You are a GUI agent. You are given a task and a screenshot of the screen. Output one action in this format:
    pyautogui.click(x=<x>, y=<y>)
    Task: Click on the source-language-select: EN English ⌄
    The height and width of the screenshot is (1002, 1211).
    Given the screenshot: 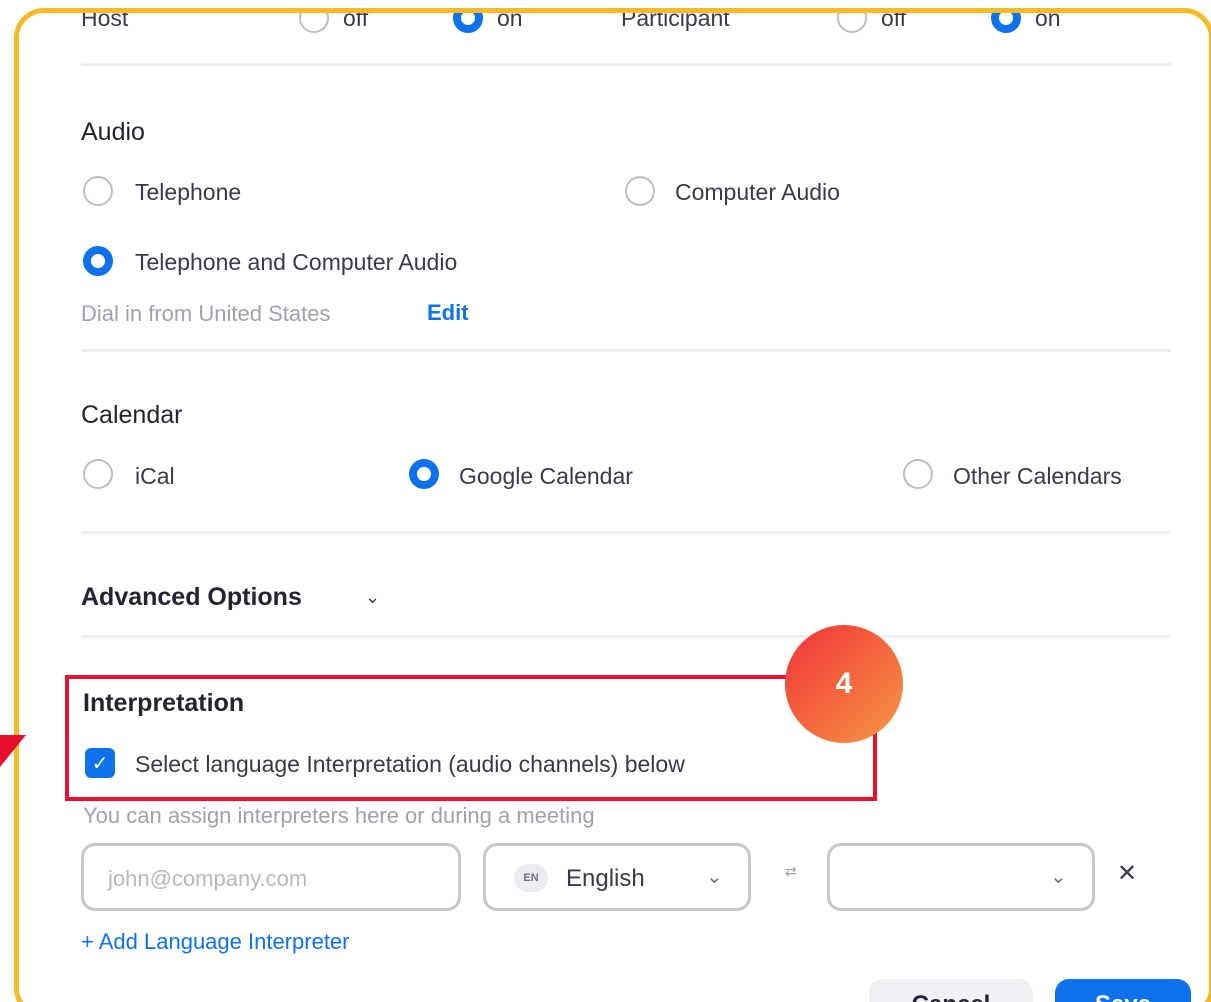 What is the action you would take?
    pyautogui.click(x=617, y=877)
    